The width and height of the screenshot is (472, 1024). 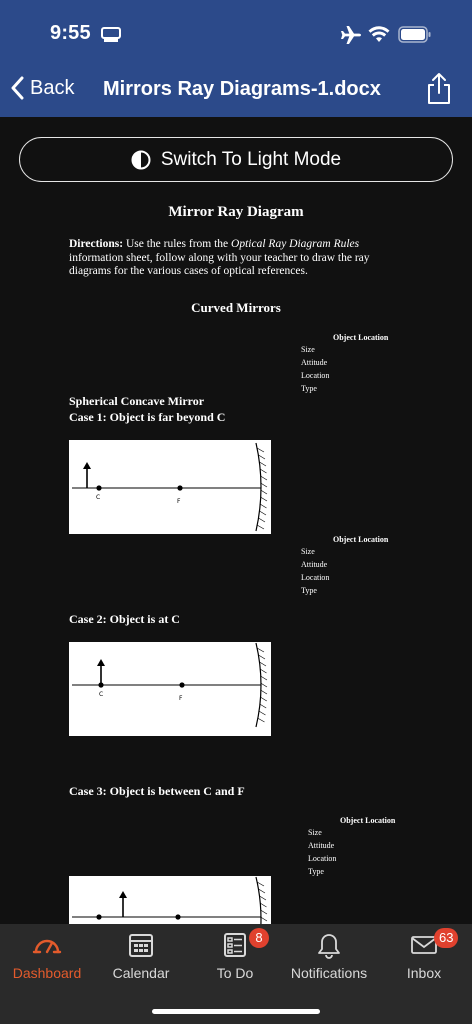 I want to click on tab-todo: 8 To Do, so click(x=235, y=959).